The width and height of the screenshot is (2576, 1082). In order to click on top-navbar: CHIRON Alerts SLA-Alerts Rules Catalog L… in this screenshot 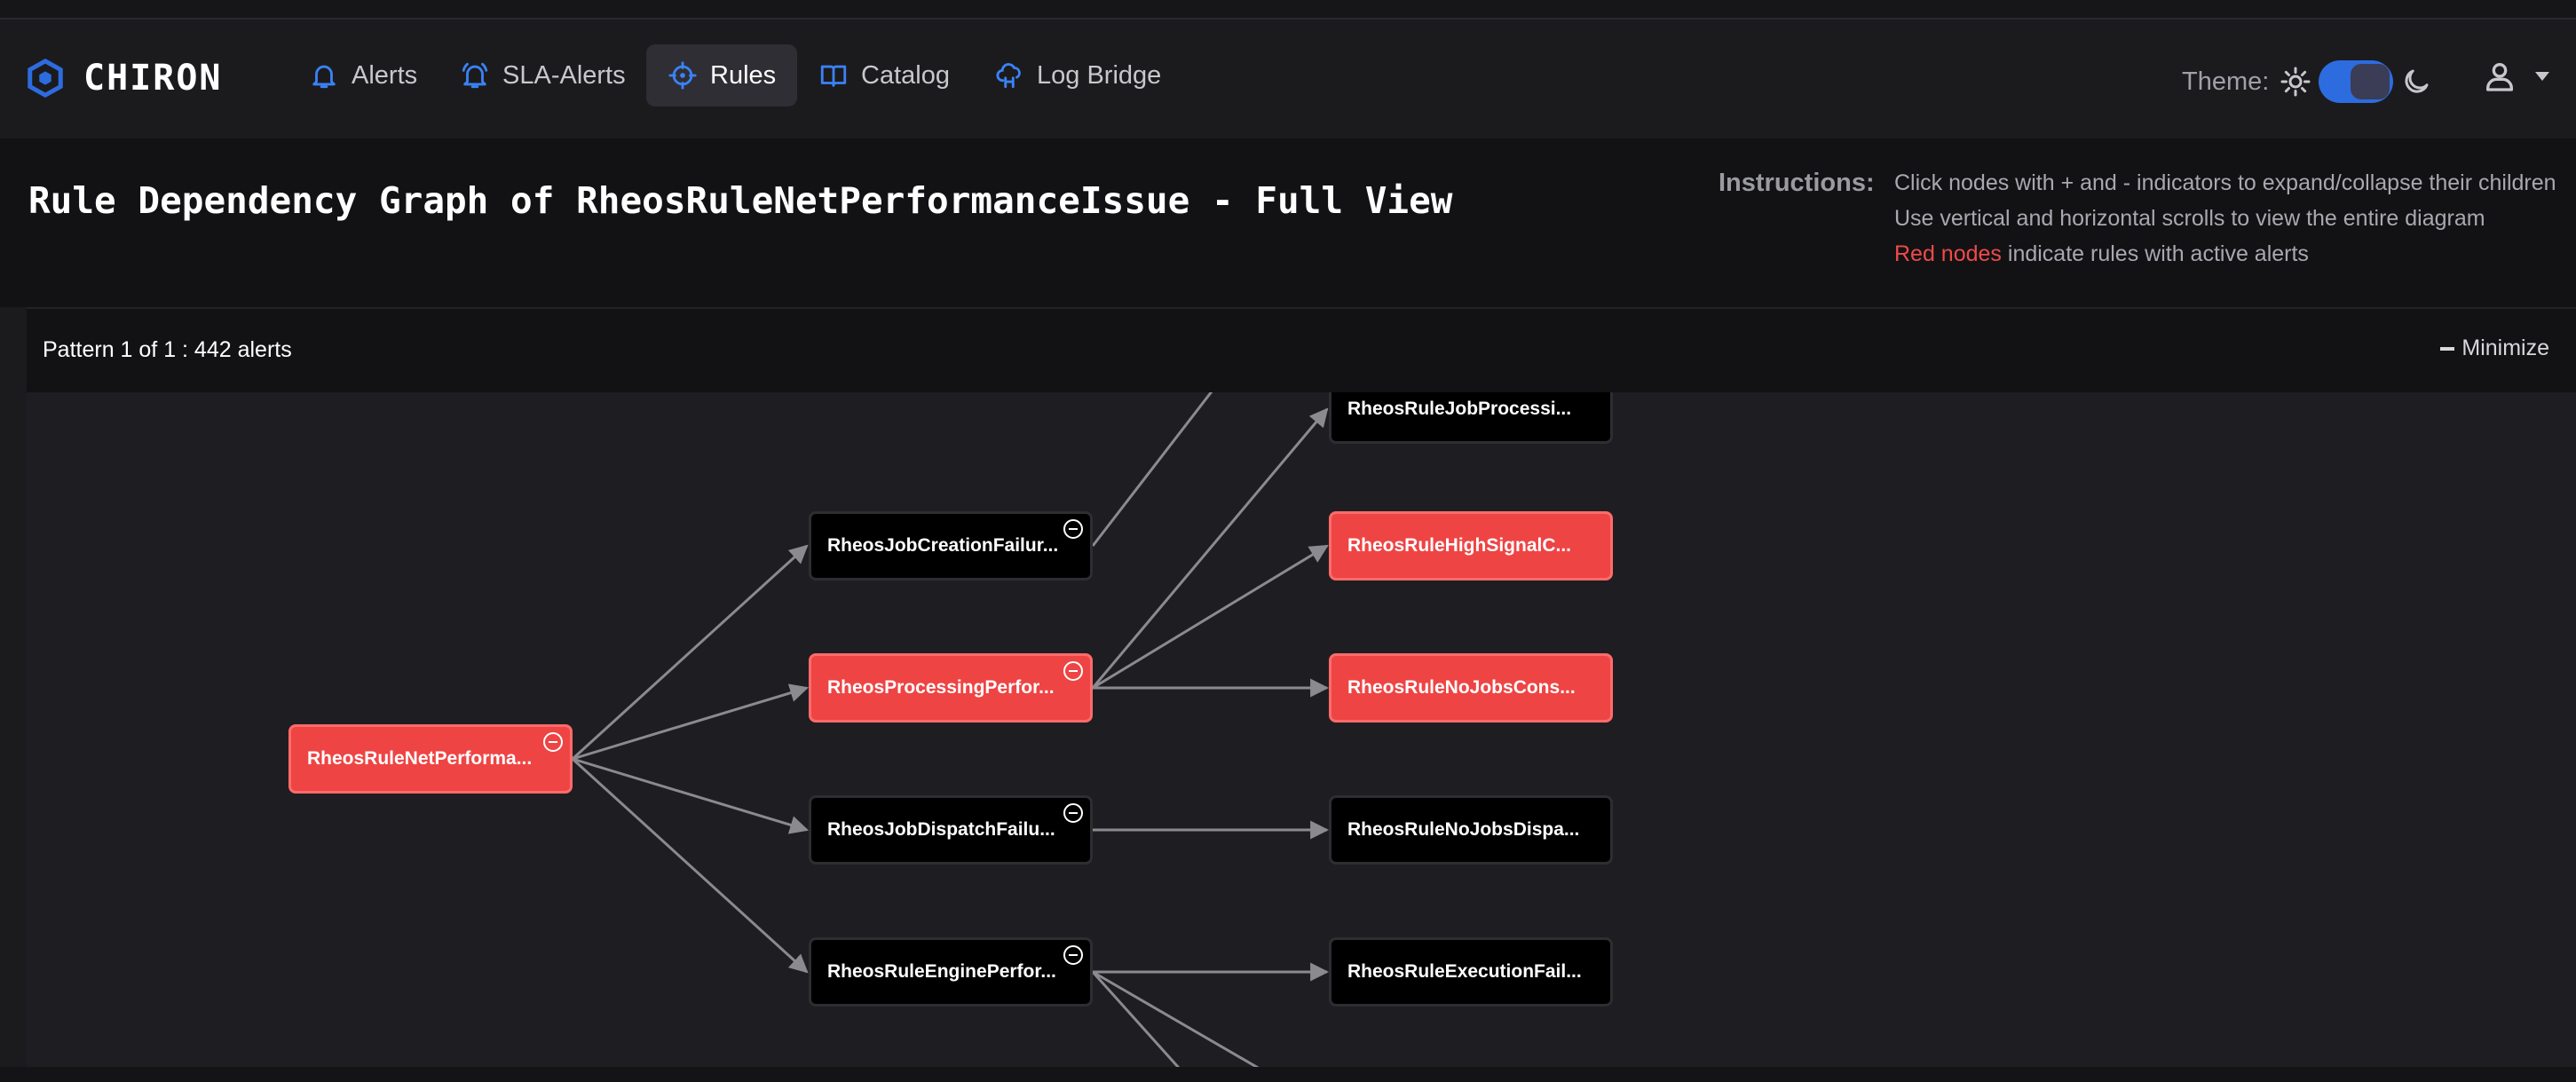, I will do `click(1288, 78)`.